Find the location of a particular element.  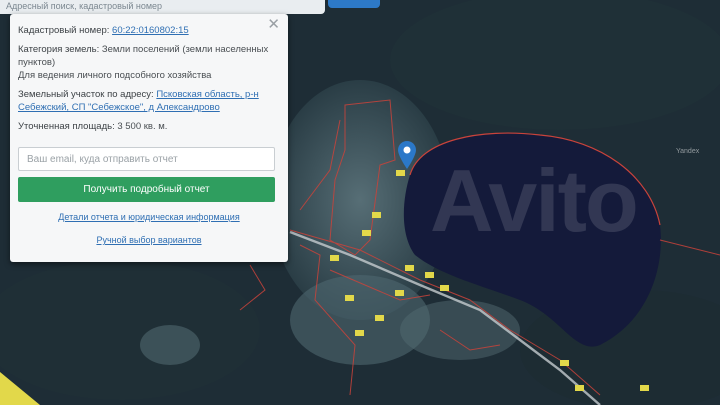

manual-selection-link: Ручной выбор вариантов is located at coordinates (148, 240).